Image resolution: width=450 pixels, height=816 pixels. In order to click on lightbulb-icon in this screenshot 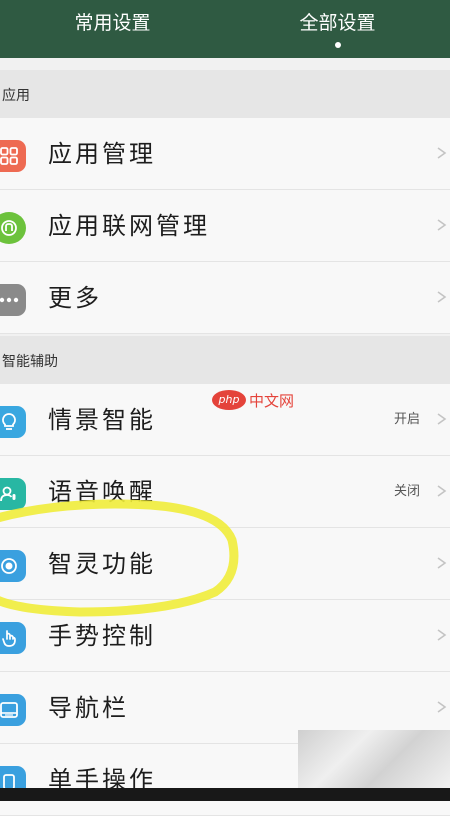, I will do `click(13, 422)`.